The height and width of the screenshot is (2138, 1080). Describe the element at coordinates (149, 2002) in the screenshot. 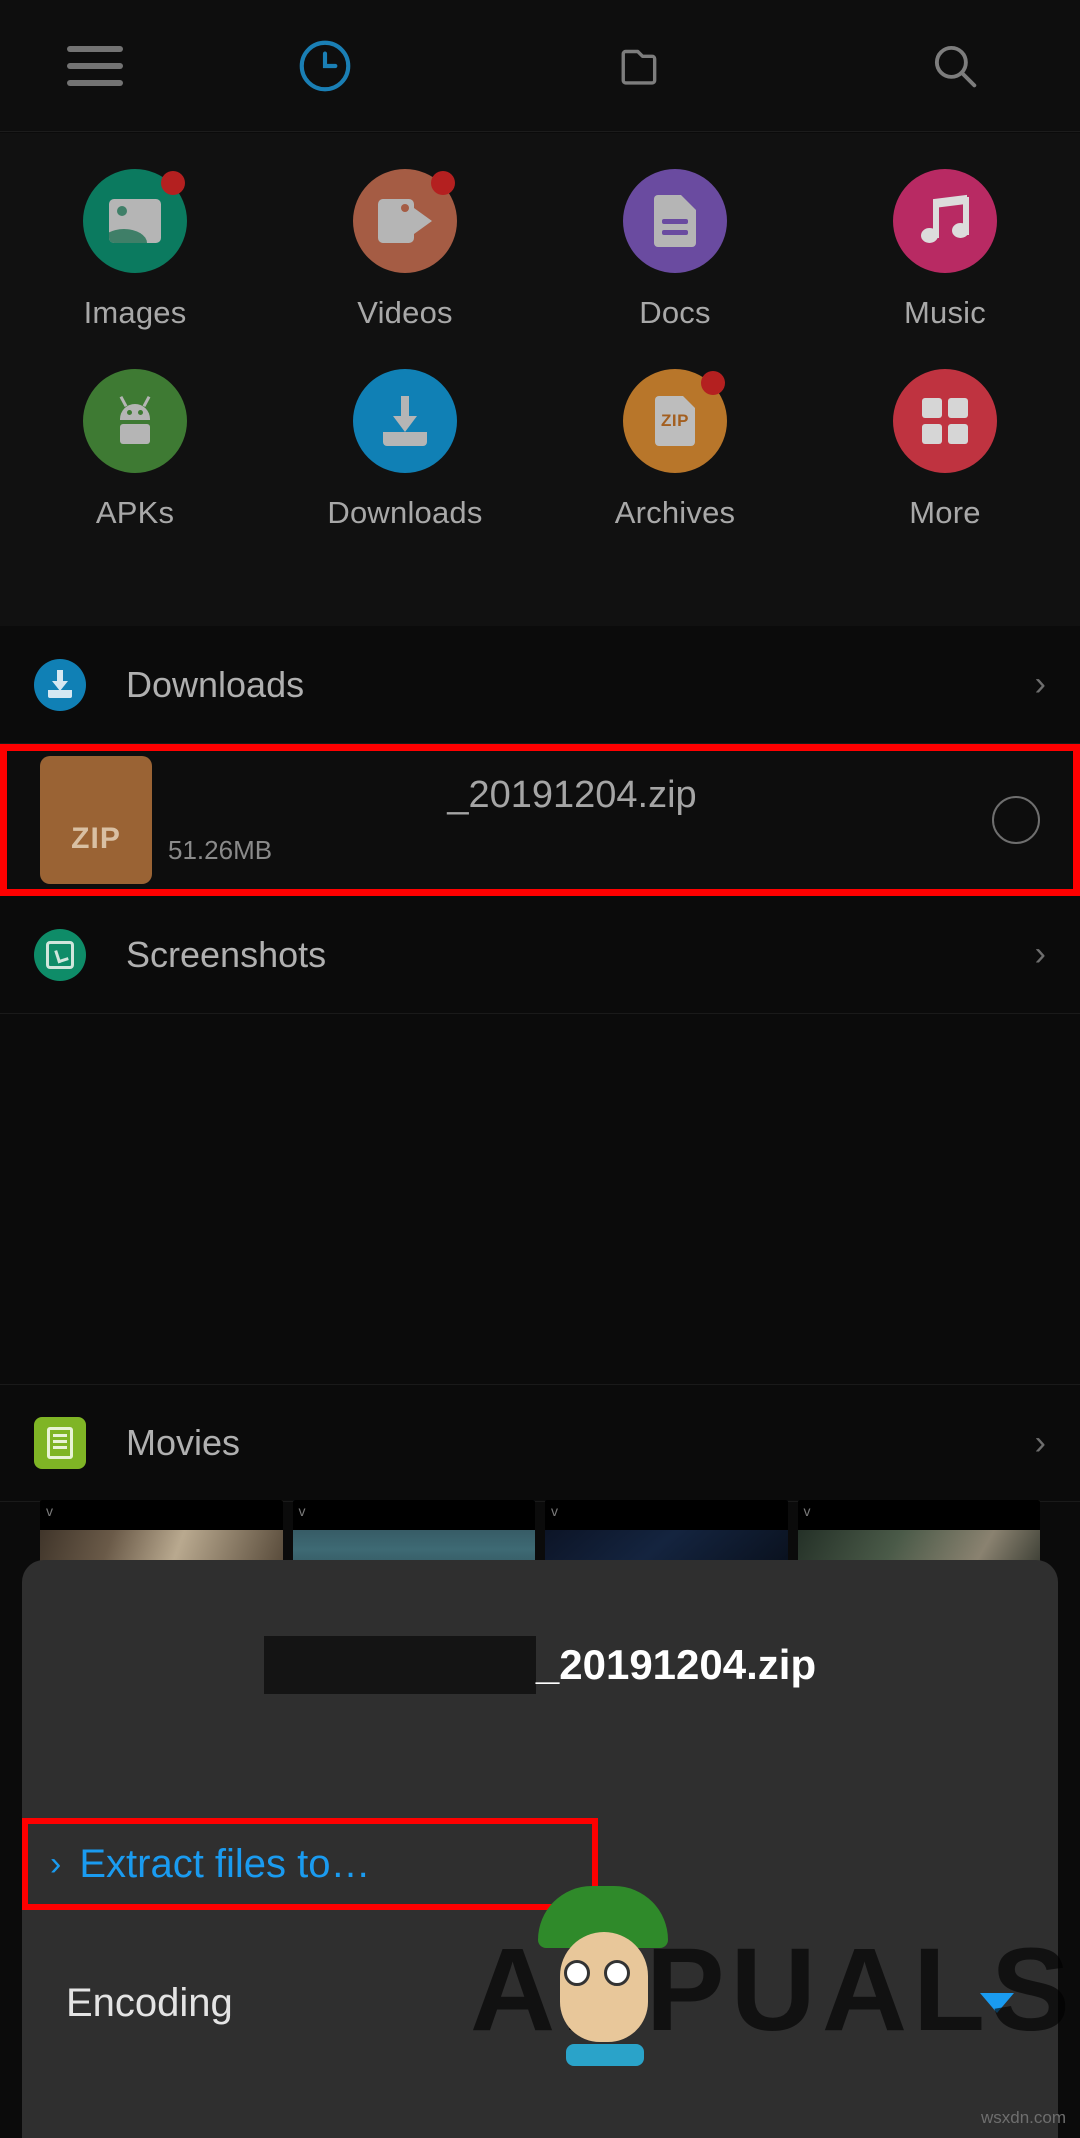

I see `encoding-label: Encoding` at that location.